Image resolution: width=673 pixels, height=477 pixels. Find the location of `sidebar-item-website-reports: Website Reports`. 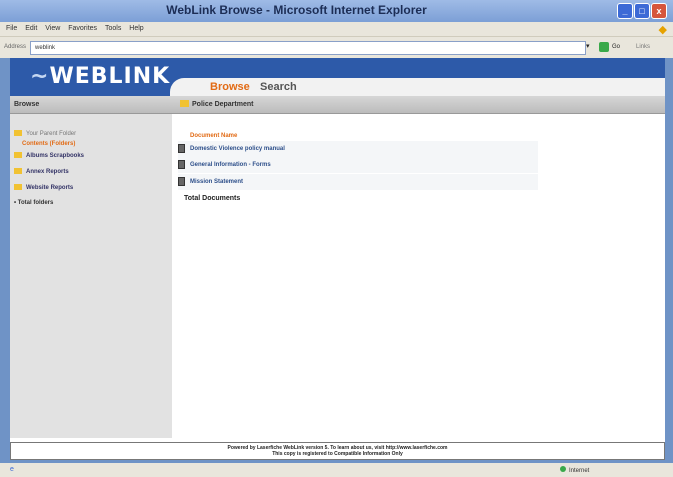

sidebar-item-website-reports: Website Reports is located at coordinates (43, 187).